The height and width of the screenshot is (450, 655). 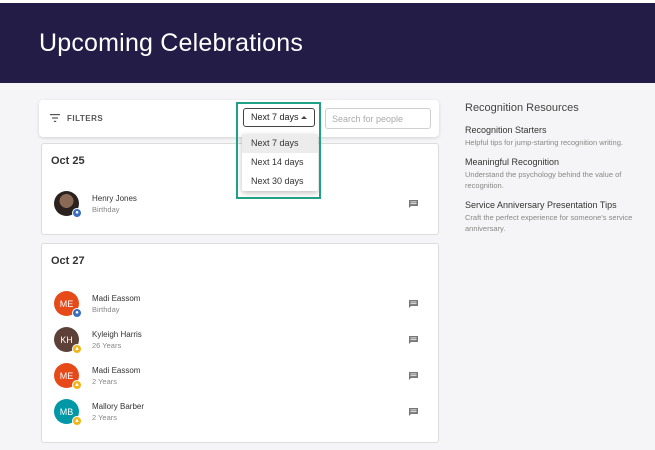 What do you see at coordinates (304, 117) in the screenshot?
I see `caret-up-icon` at bounding box center [304, 117].